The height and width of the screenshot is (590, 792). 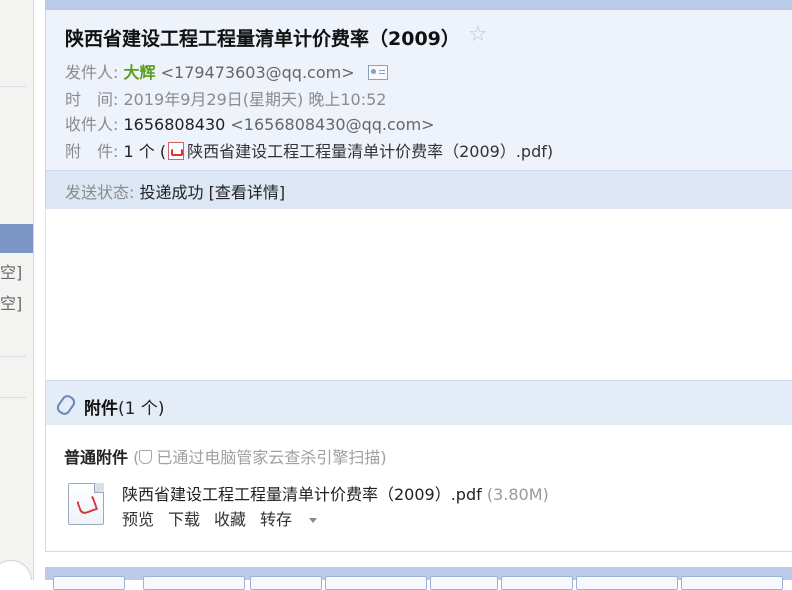 I want to click on time-value: 2019年9月29日(星期天) 晚上10:52, so click(x=255, y=99).